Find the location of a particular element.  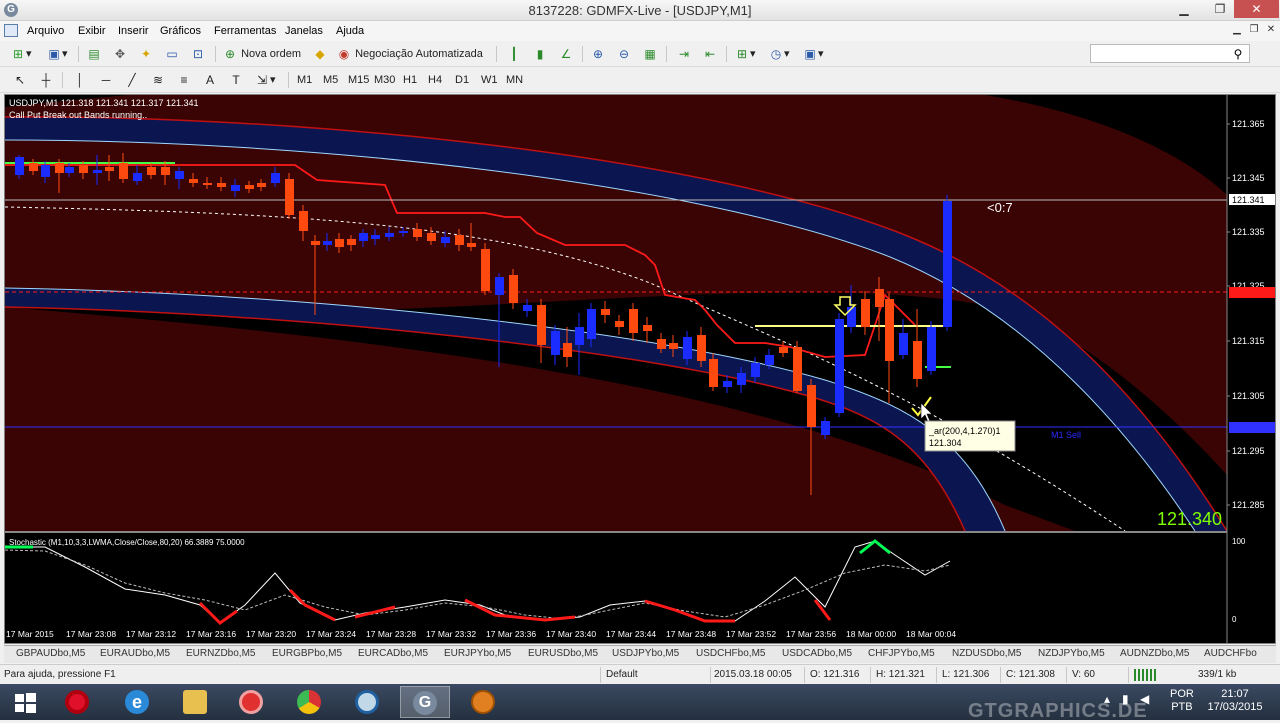

chrome-icon is located at coordinates (309, 702).